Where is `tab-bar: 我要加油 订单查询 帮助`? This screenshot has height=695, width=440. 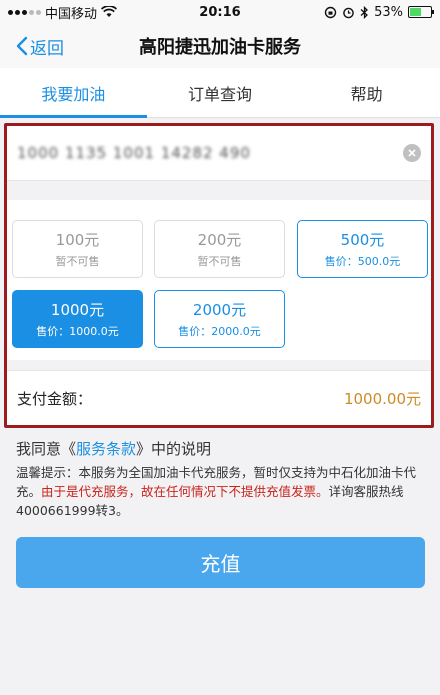 tab-bar: 我要加油 订单查询 帮助 is located at coordinates (220, 93).